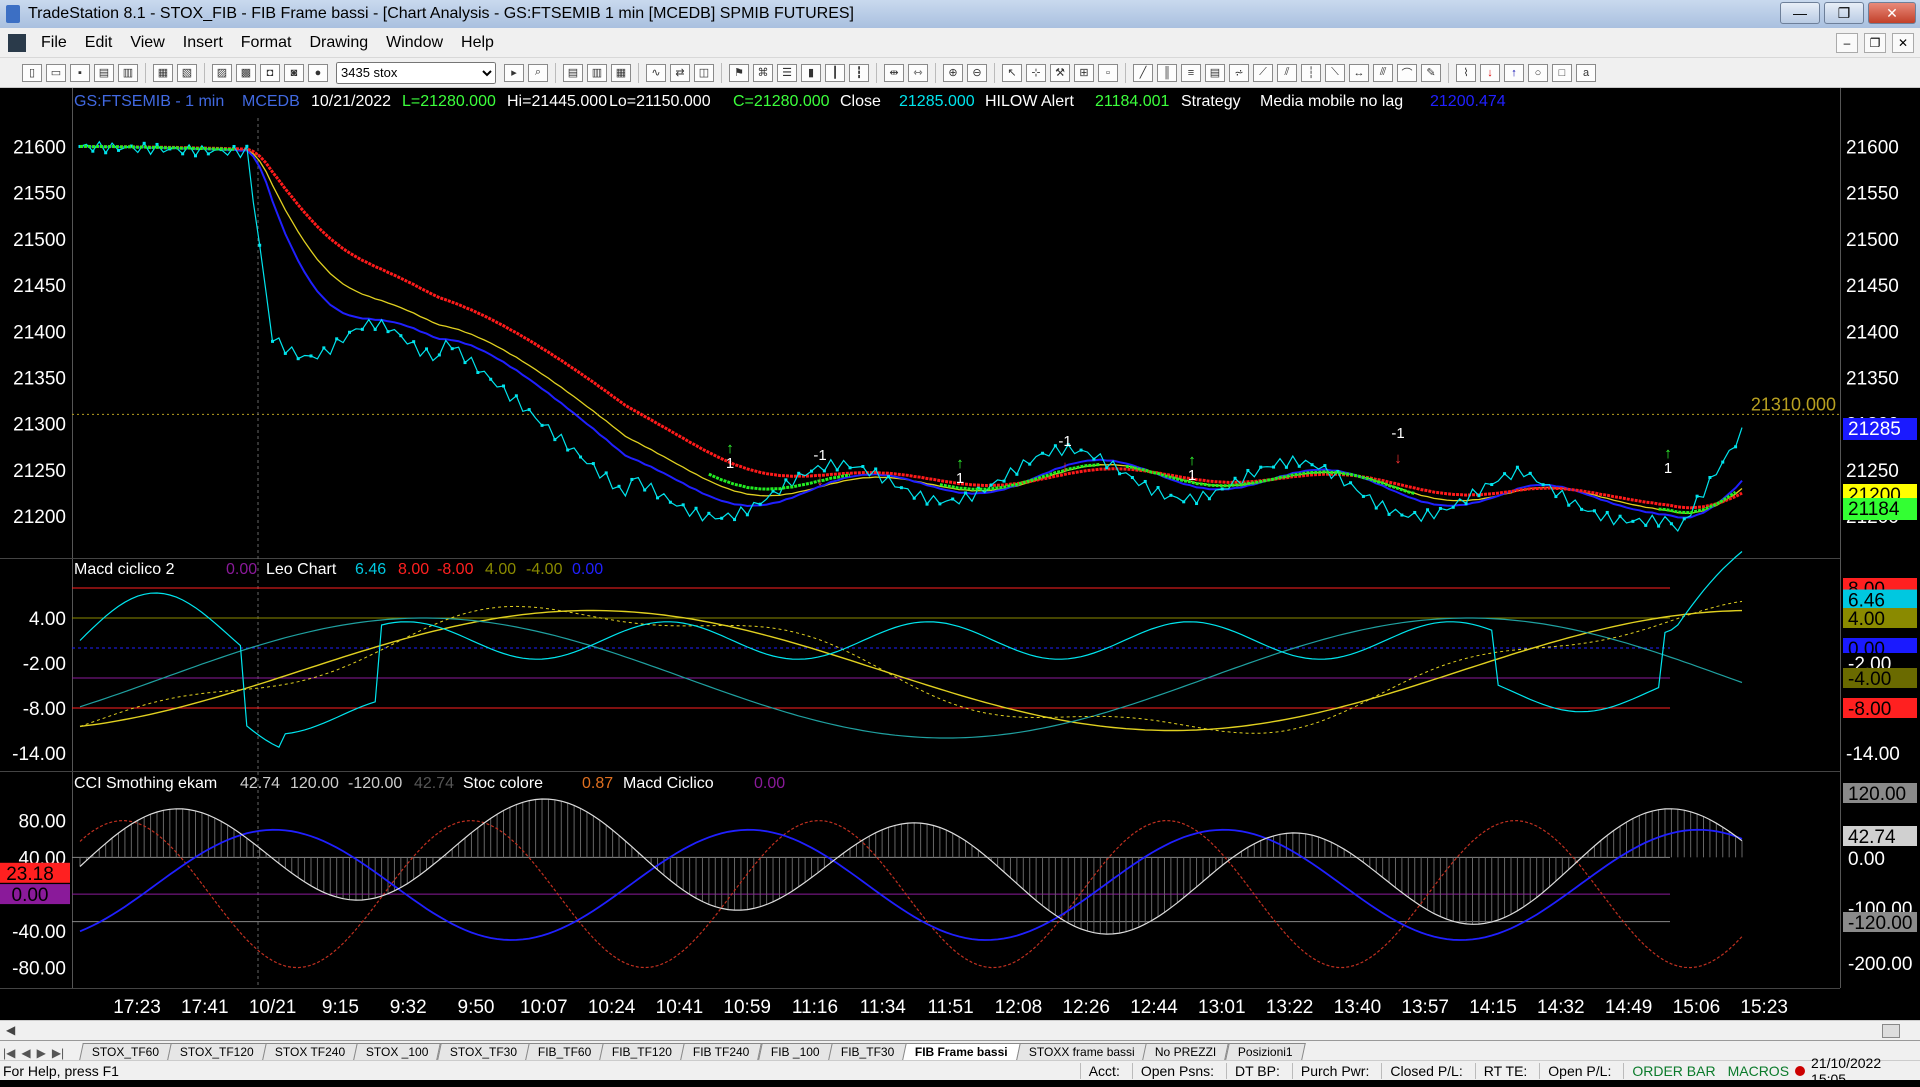 The width and height of the screenshot is (1920, 1087). I want to click on tab-first-icon: |◀, so click(9, 1053).